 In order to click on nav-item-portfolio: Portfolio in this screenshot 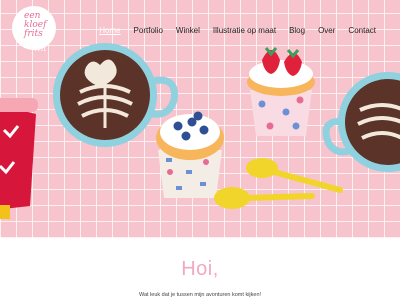, I will do `click(148, 30)`.